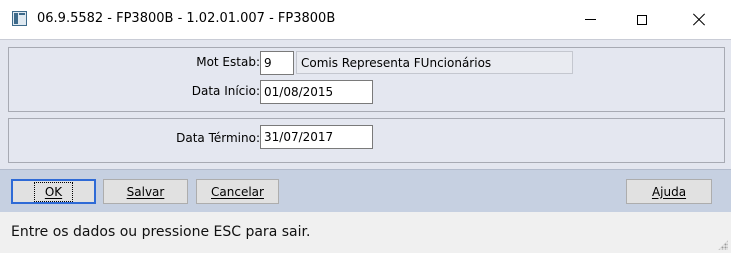 Image resolution: width=731 pixels, height=253 pixels. I want to click on resize-grip-icon, so click(723, 245).